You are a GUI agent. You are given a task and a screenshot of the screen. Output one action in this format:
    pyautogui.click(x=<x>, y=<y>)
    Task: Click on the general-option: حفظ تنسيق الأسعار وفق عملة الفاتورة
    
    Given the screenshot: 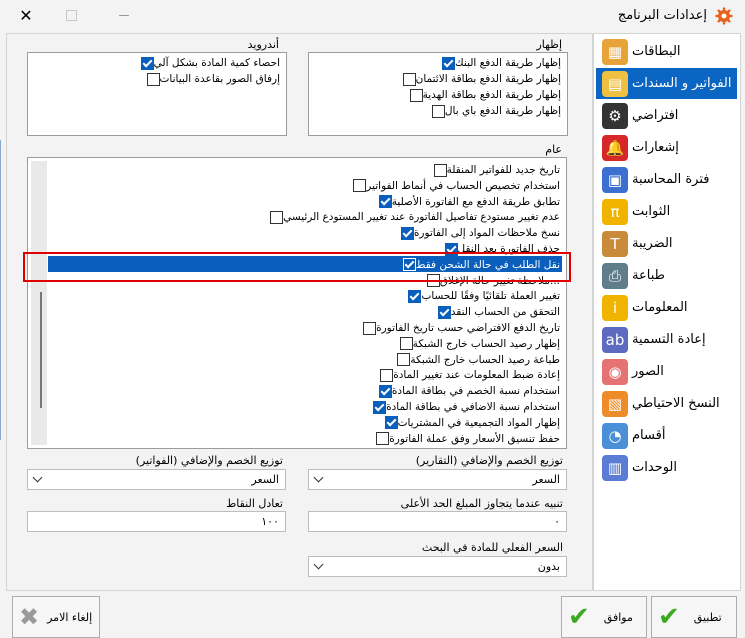 What is the action you would take?
    pyautogui.click(x=466, y=439)
    